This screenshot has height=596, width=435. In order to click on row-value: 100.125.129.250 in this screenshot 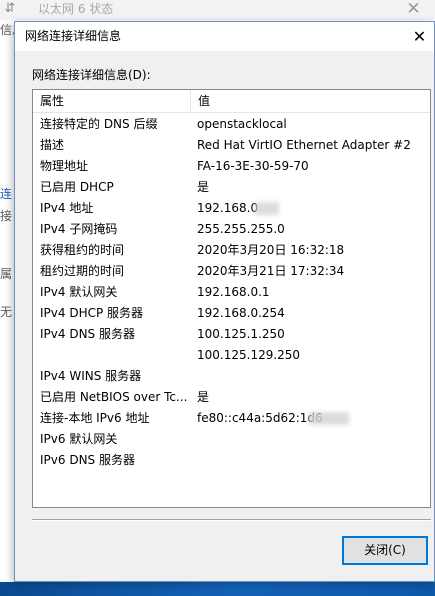, I will do `click(249, 355)`.